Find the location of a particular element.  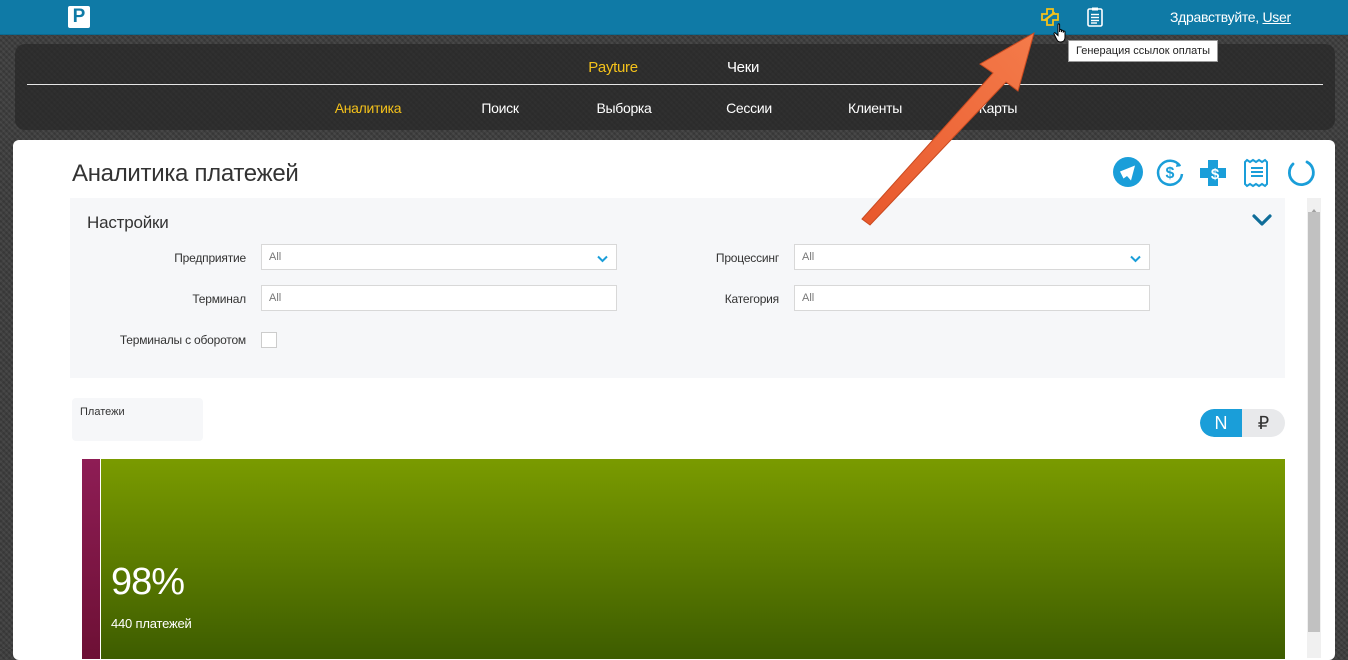

terminal-input: All is located at coordinates (439, 298).